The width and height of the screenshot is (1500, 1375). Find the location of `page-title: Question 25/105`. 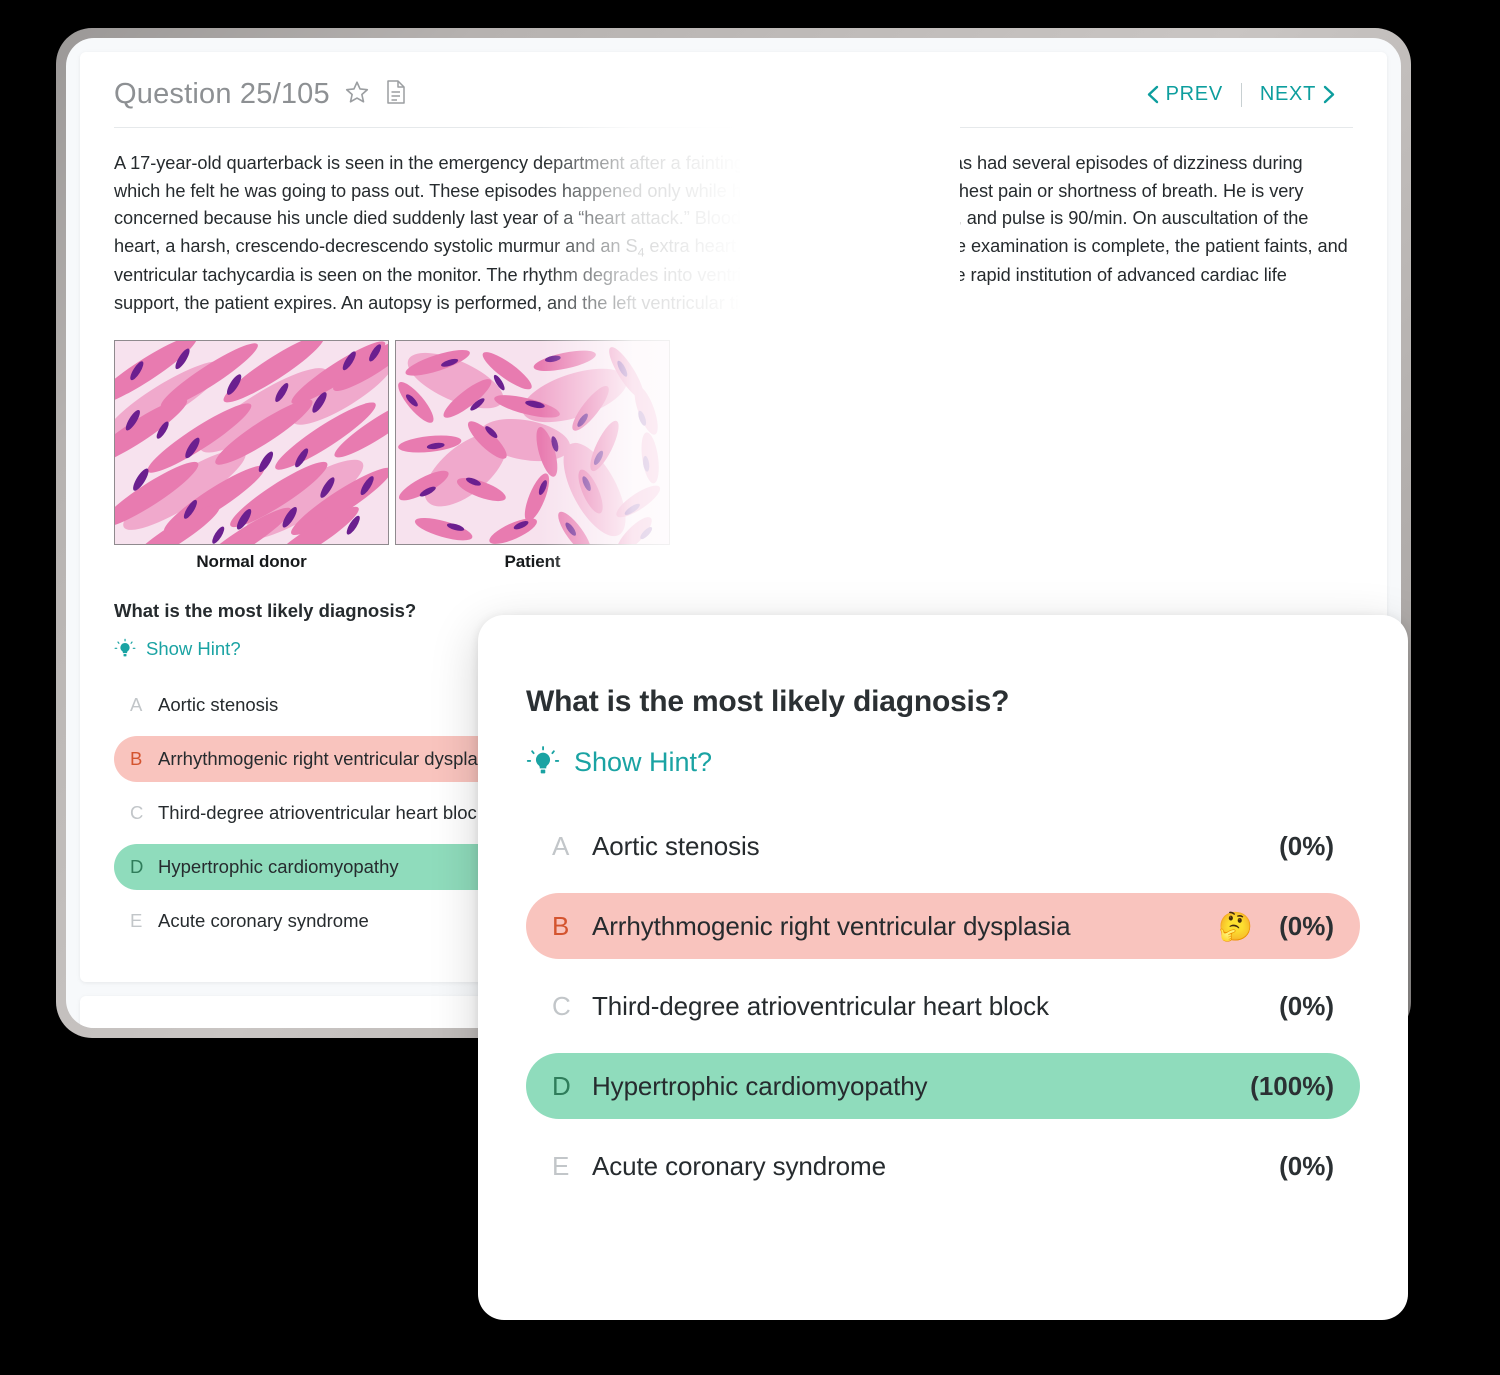

page-title: Question 25/105 is located at coordinates (222, 94).